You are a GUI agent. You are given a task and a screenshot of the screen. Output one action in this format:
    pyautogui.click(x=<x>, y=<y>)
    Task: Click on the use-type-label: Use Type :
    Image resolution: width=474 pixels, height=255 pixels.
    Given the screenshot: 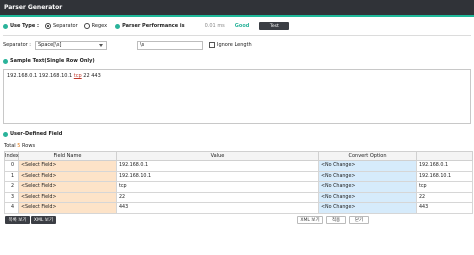 What is the action you would take?
    pyautogui.click(x=24, y=26)
    